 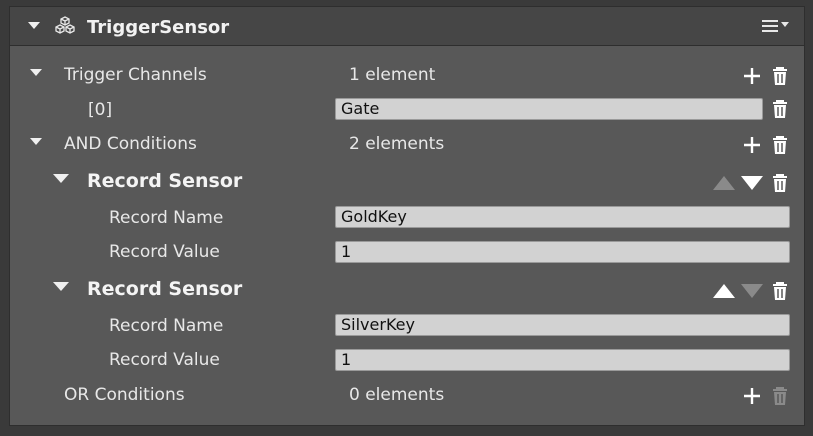 What do you see at coordinates (780, 291) in the screenshot?
I see `delete-record-sensor-2-trash-icon` at bounding box center [780, 291].